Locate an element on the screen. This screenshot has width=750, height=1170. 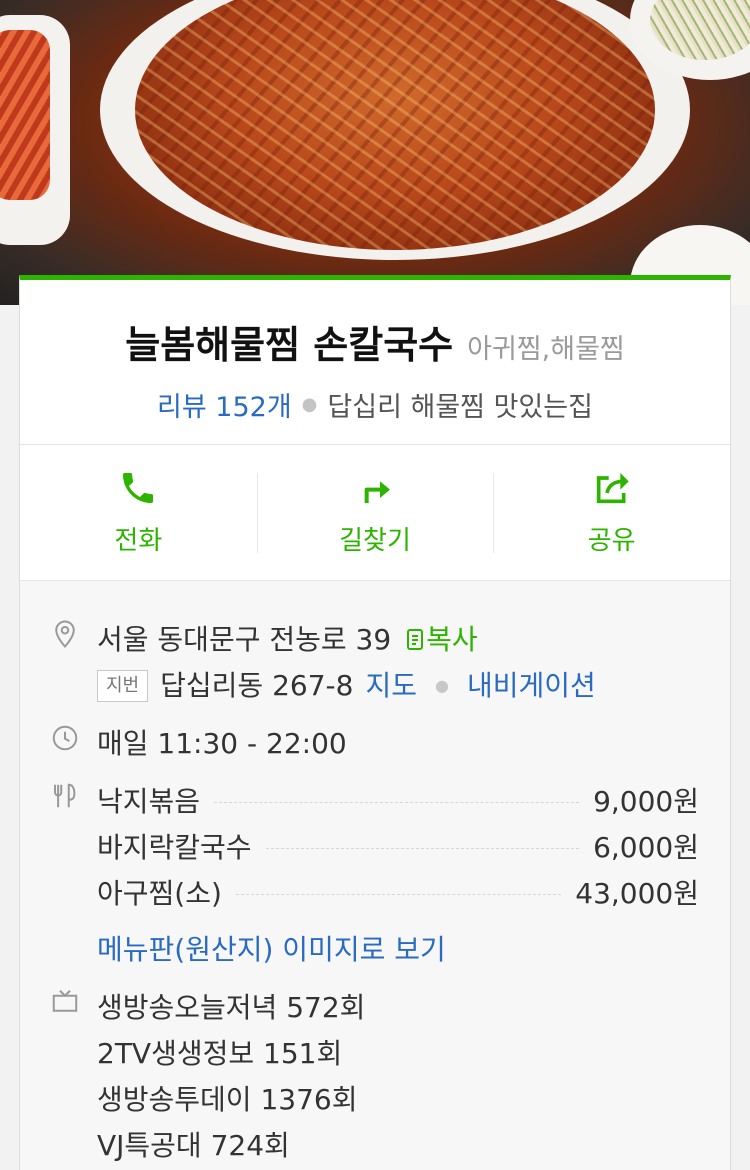
place-title: 늘봄해물찜 손칼국수 is located at coordinates (289, 345).